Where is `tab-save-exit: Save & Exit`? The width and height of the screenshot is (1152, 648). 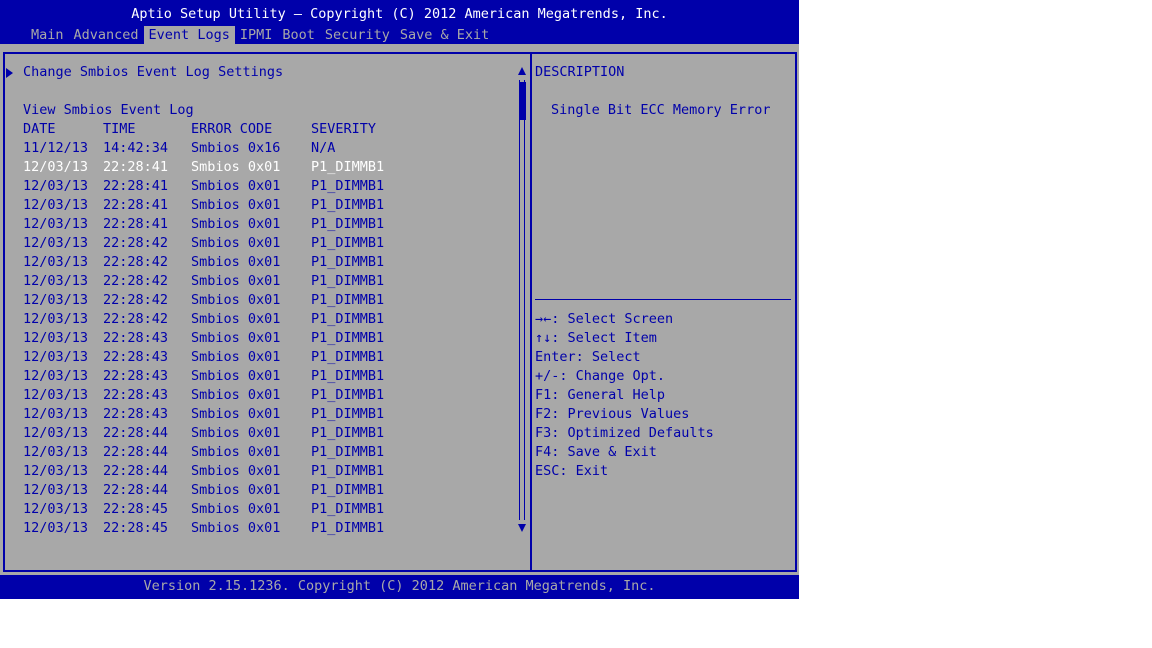 tab-save-exit: Save & Exit is located at coordinates (444, 35).